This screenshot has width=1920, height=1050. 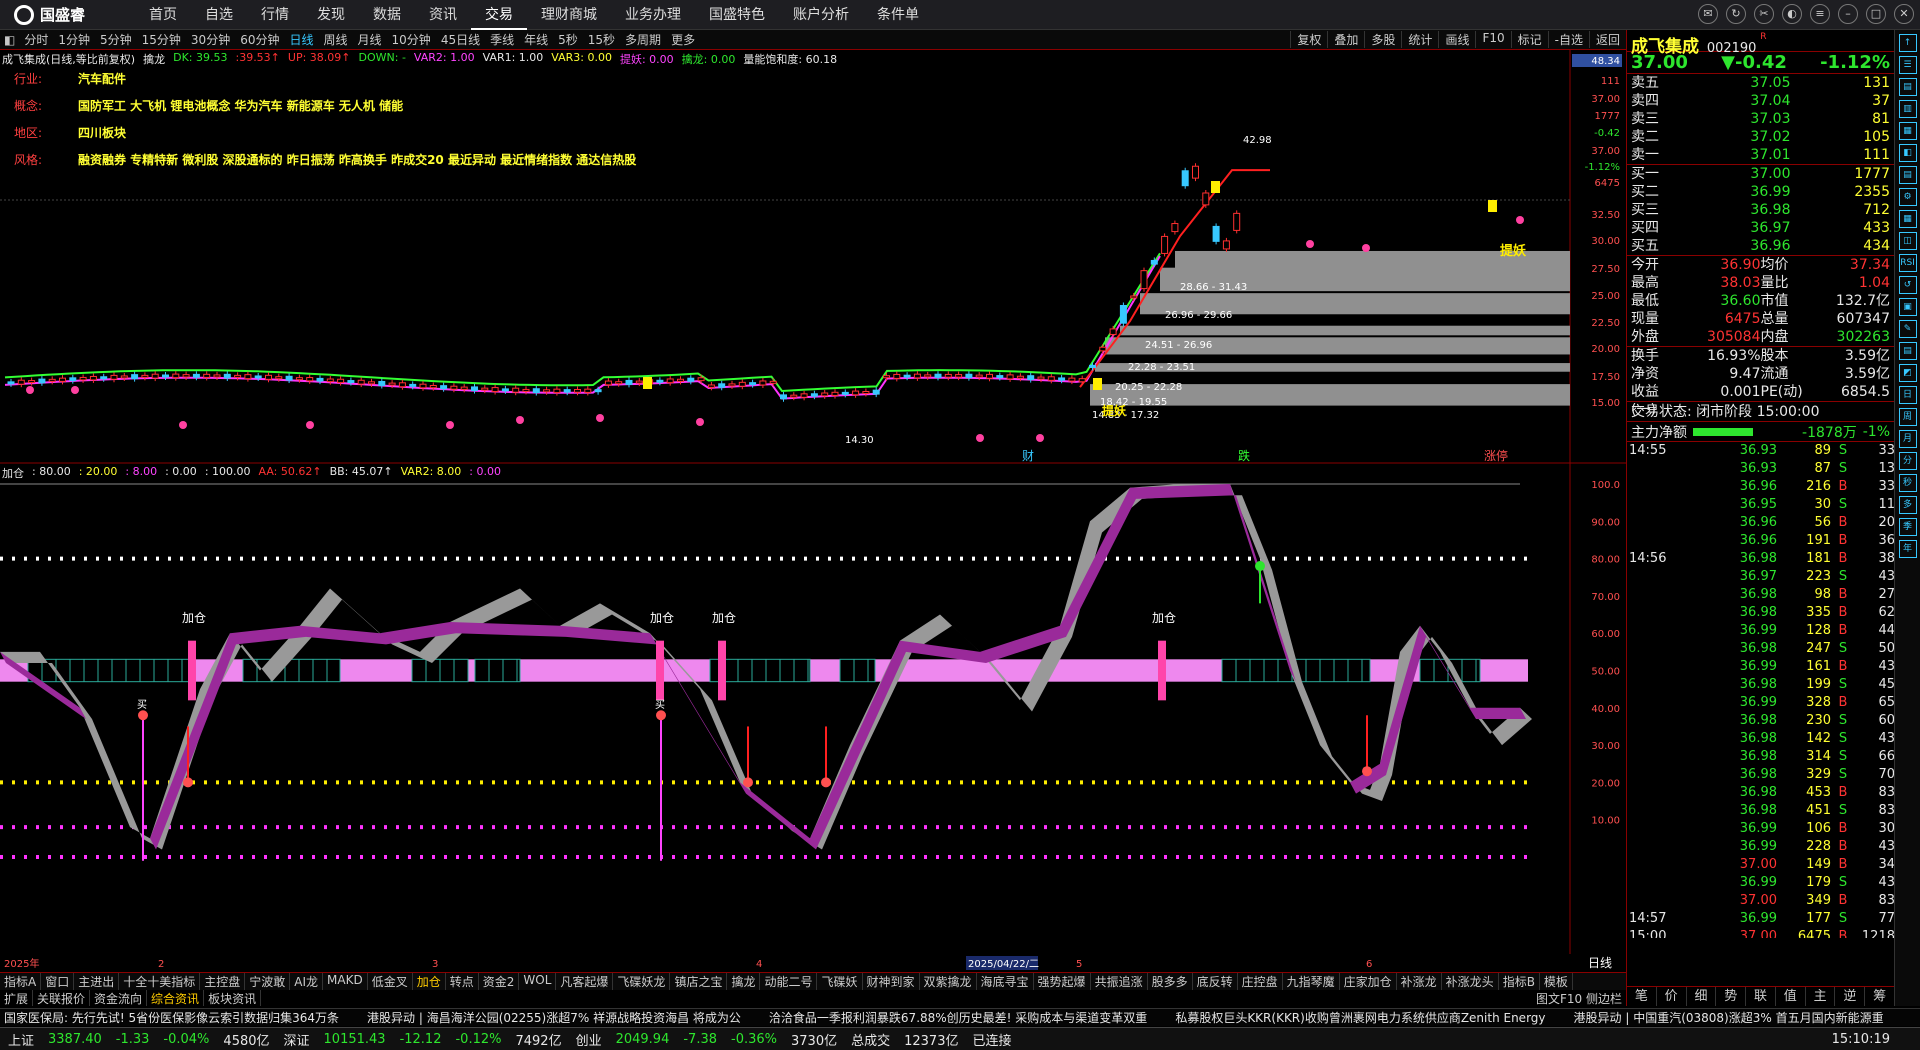 What do you see at coordinates (898, 15) in the screenshot?
I see `nav-item-11: 条件单` at bounding box center [898, 15].